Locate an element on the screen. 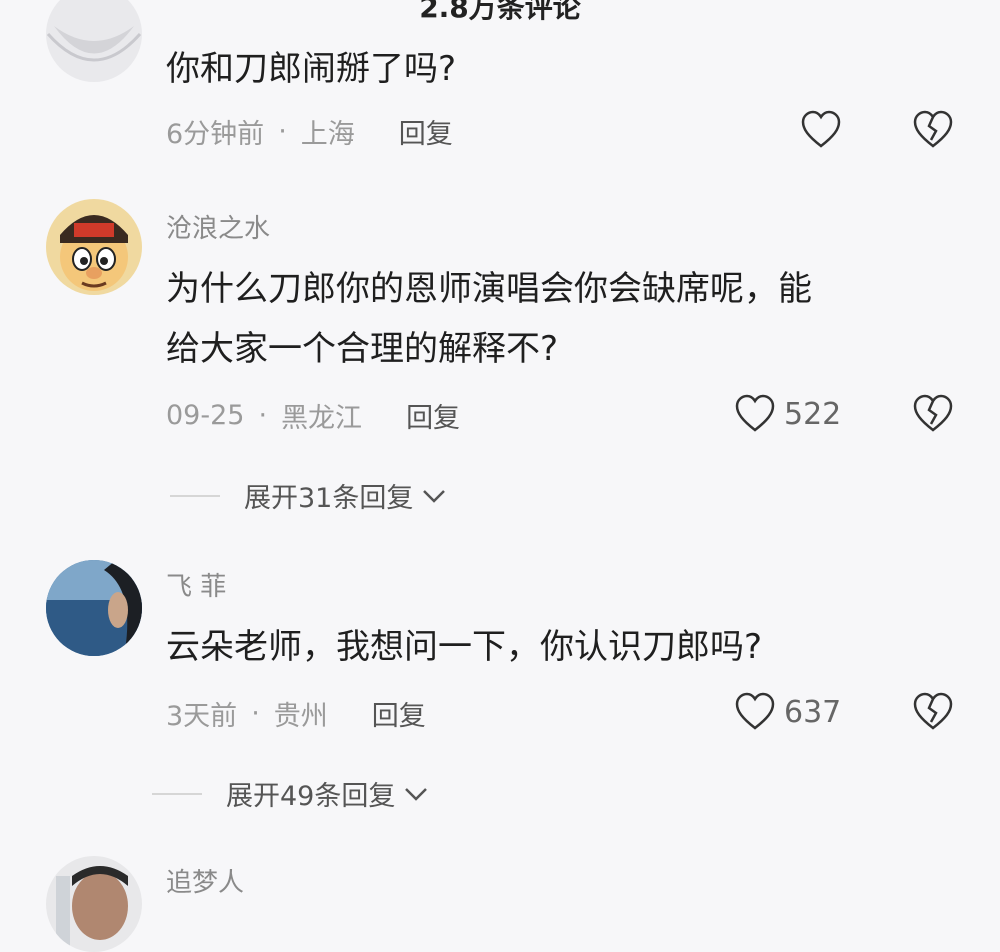  comment-time: 09-25 is located at coordinates (205, 415).